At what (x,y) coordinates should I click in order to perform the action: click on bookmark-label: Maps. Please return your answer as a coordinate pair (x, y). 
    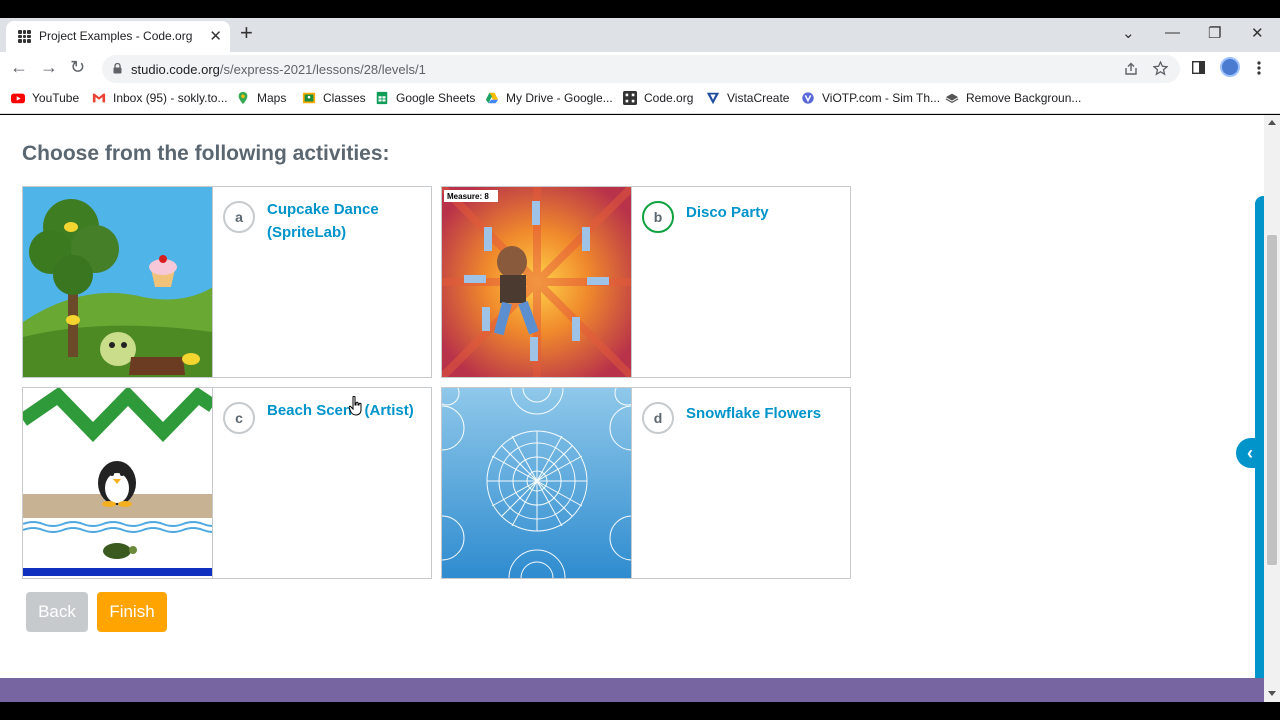
    Looking at the image, I should click on (272, 98).